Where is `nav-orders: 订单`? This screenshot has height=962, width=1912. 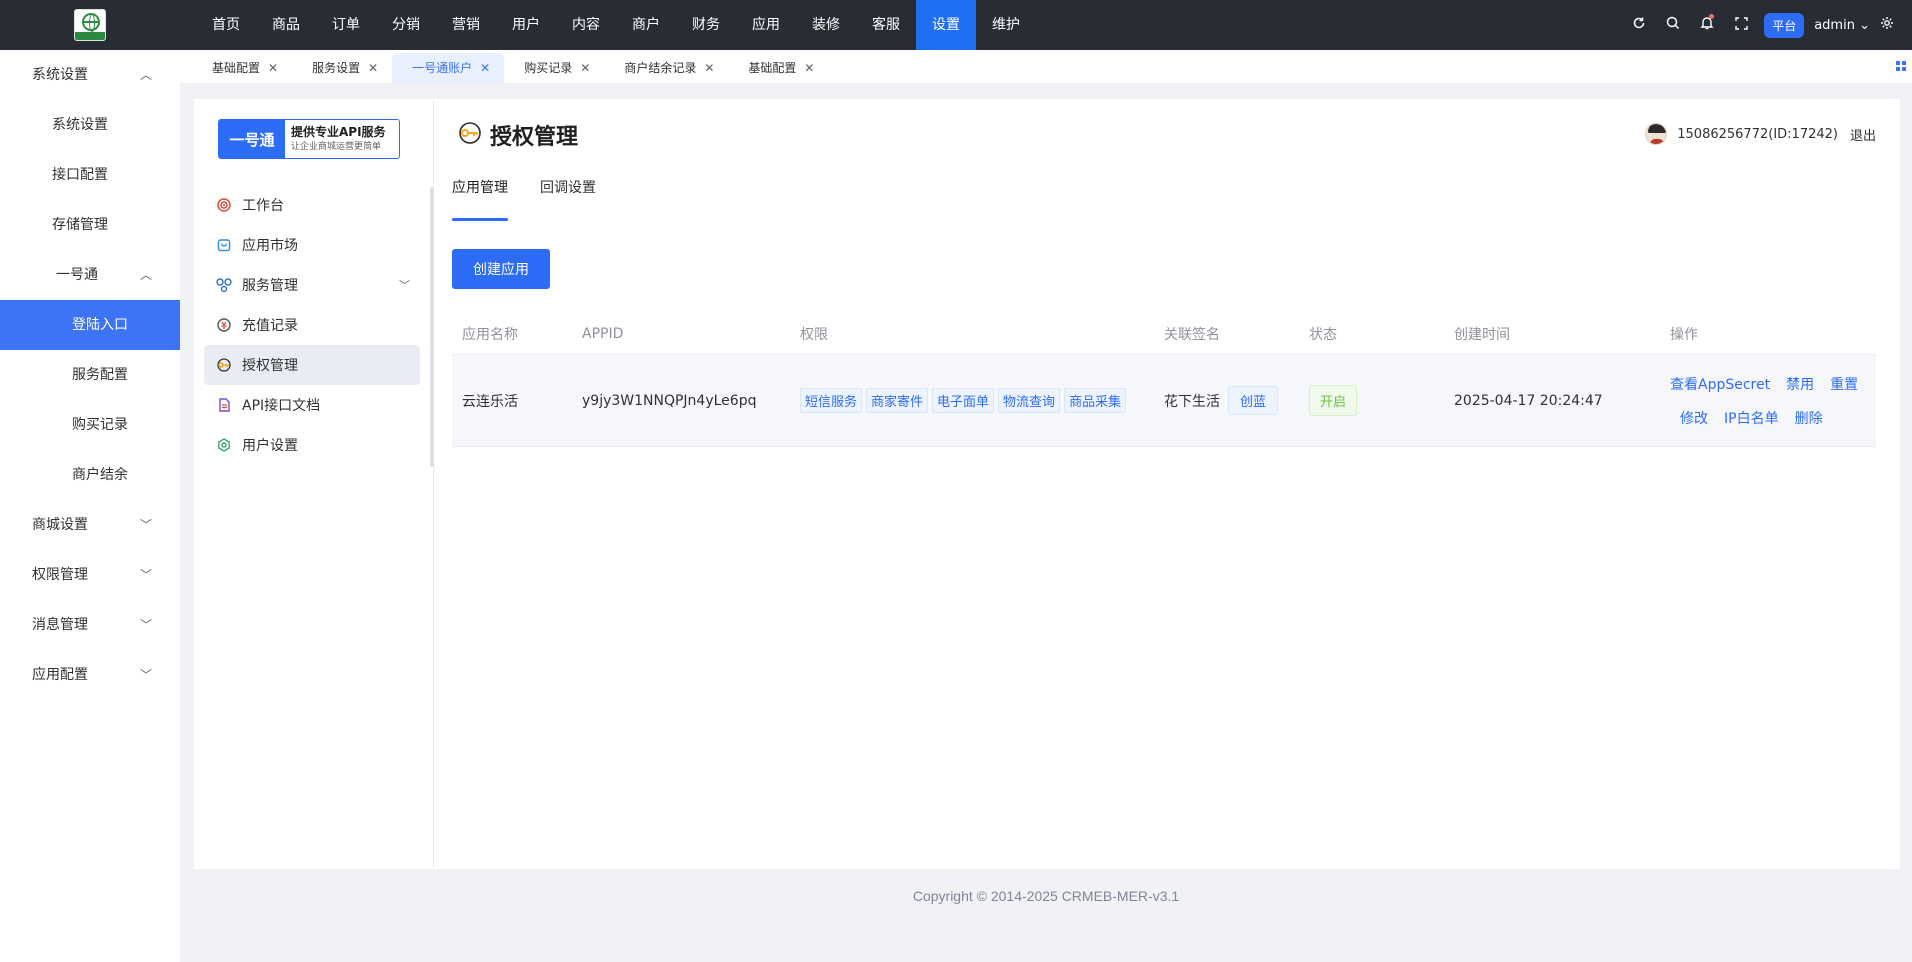 nav-orders: 订单 is located at coordinates (346, 25).